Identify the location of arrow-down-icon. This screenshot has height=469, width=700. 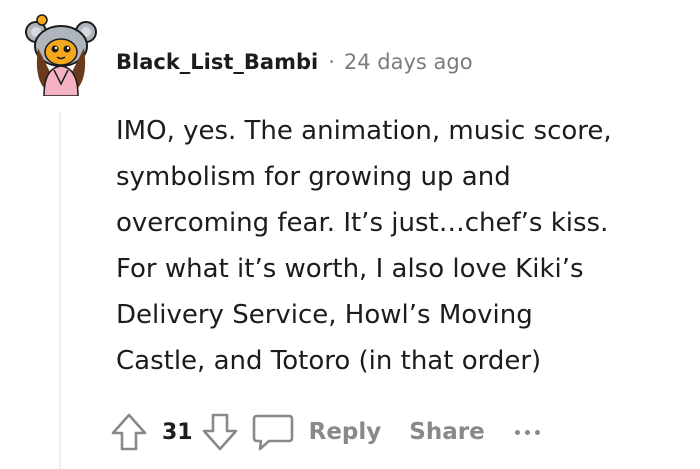
(219, 432).